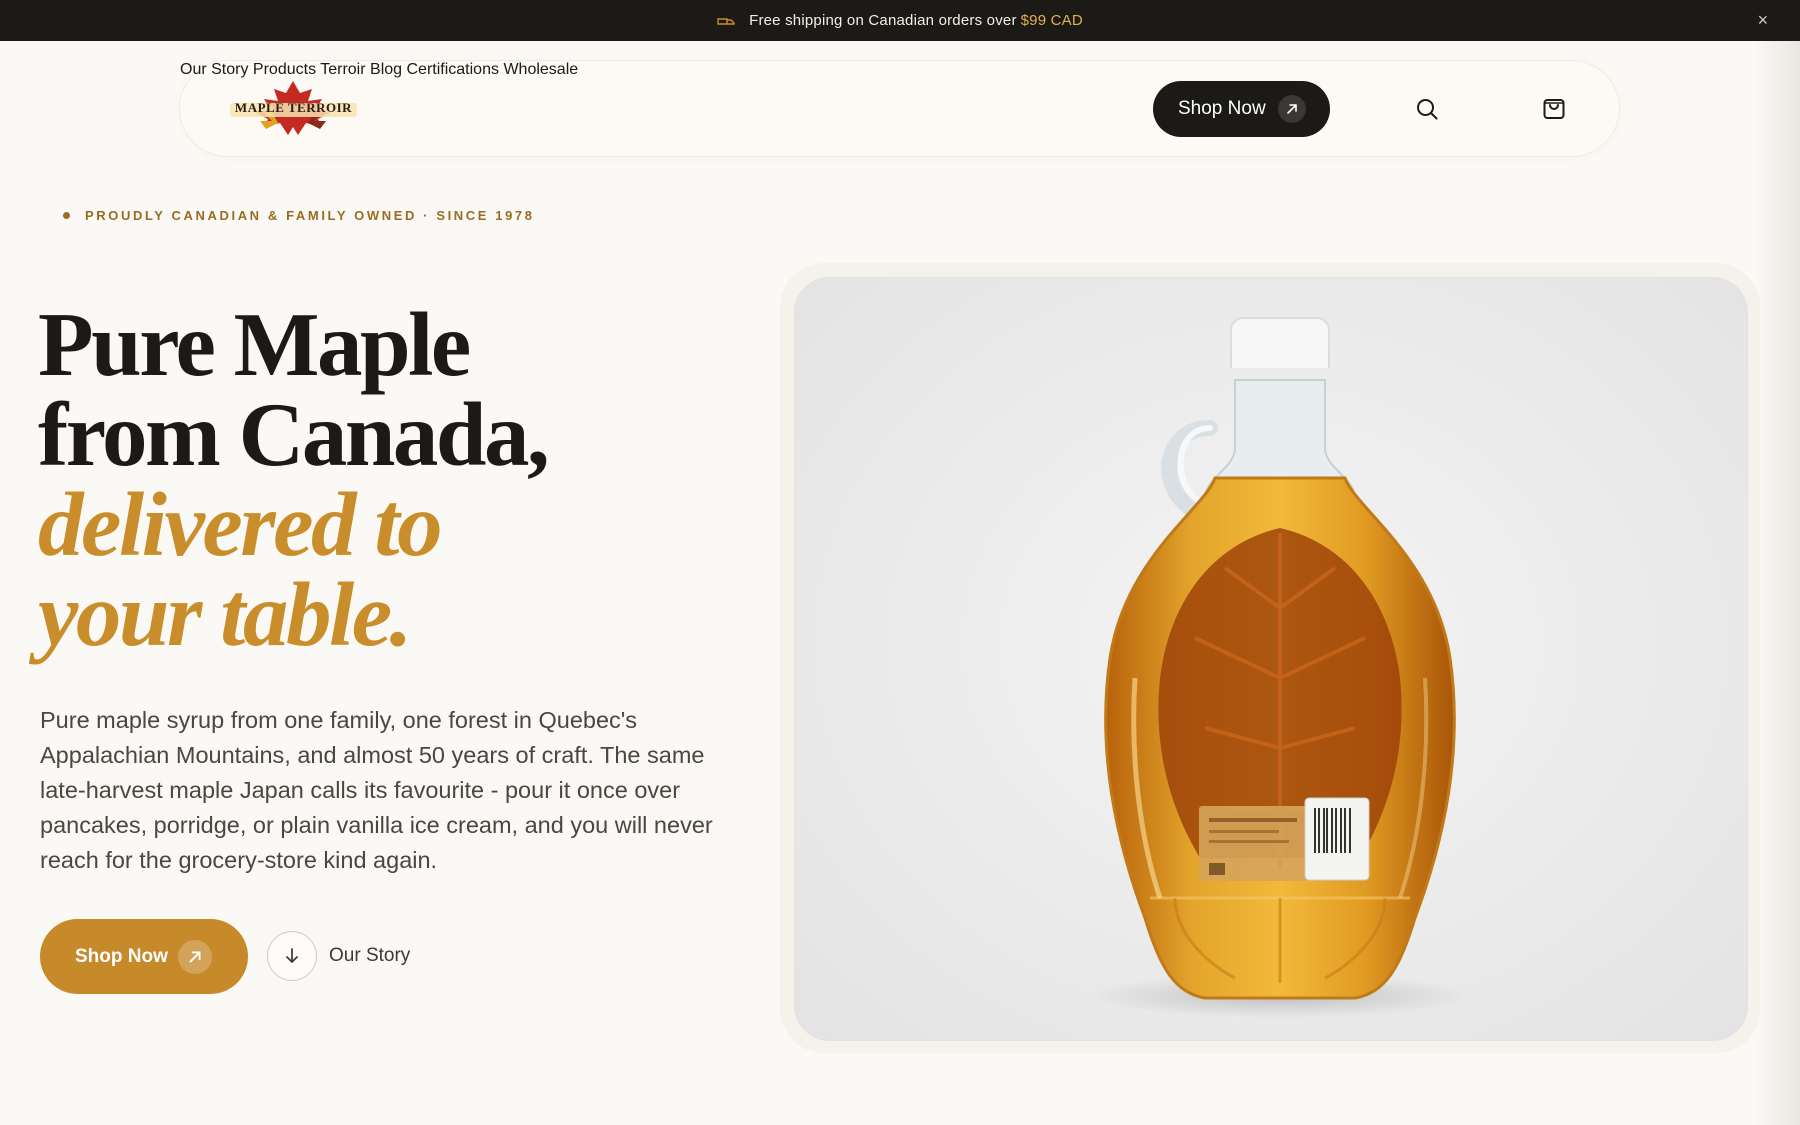 The image size is (1800, 1125). What do you see at coordinates (453, 69) in the screenshot?
I see `nav-certifications: Certifications` at bounding box center [453, 69].